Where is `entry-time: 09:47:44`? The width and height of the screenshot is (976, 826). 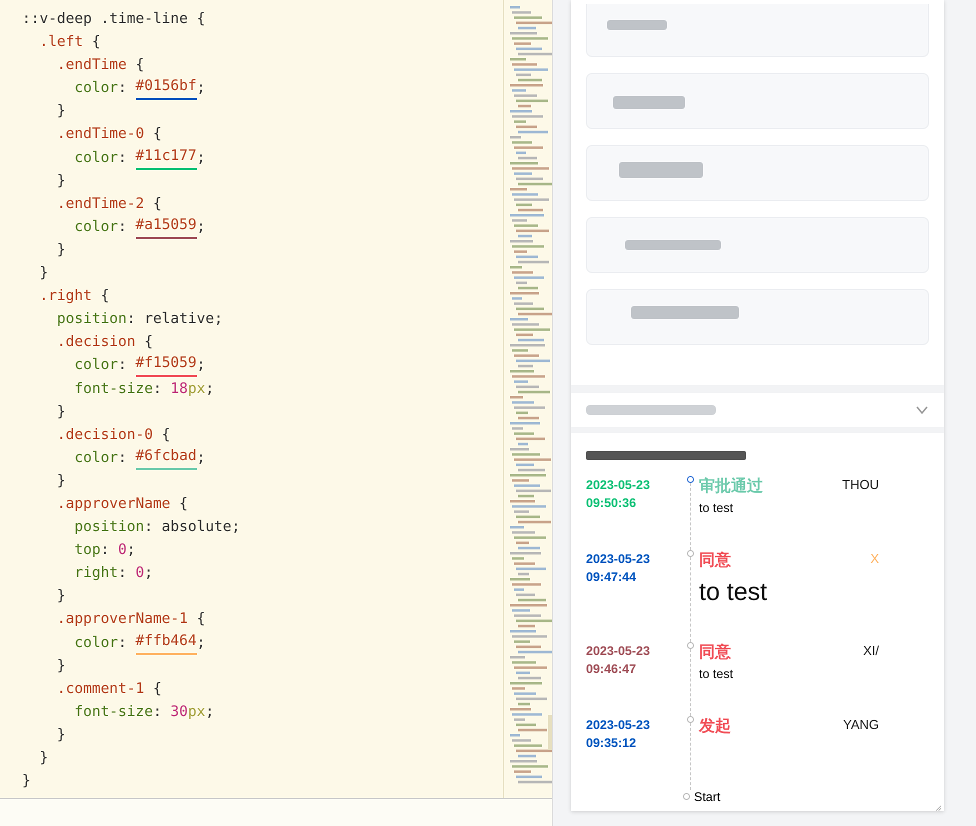 entry-time: 09:47:44 is located at coordinates (611, 577).